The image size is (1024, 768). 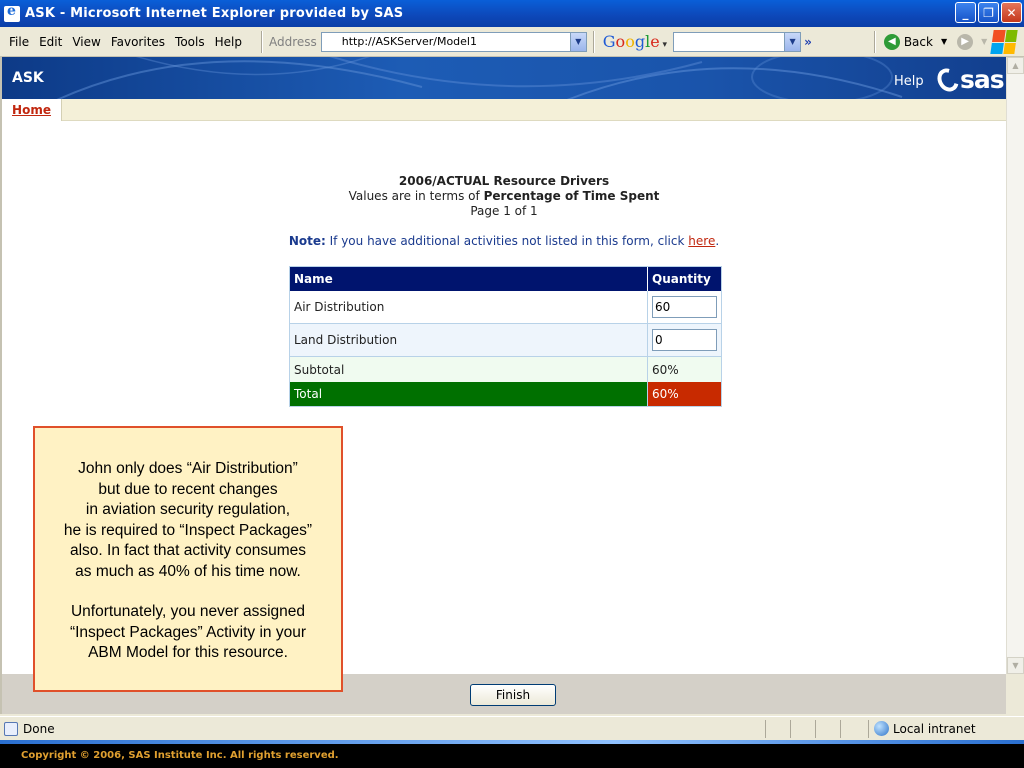 I want to click on address-label: Address, so click(x=292, y=41).